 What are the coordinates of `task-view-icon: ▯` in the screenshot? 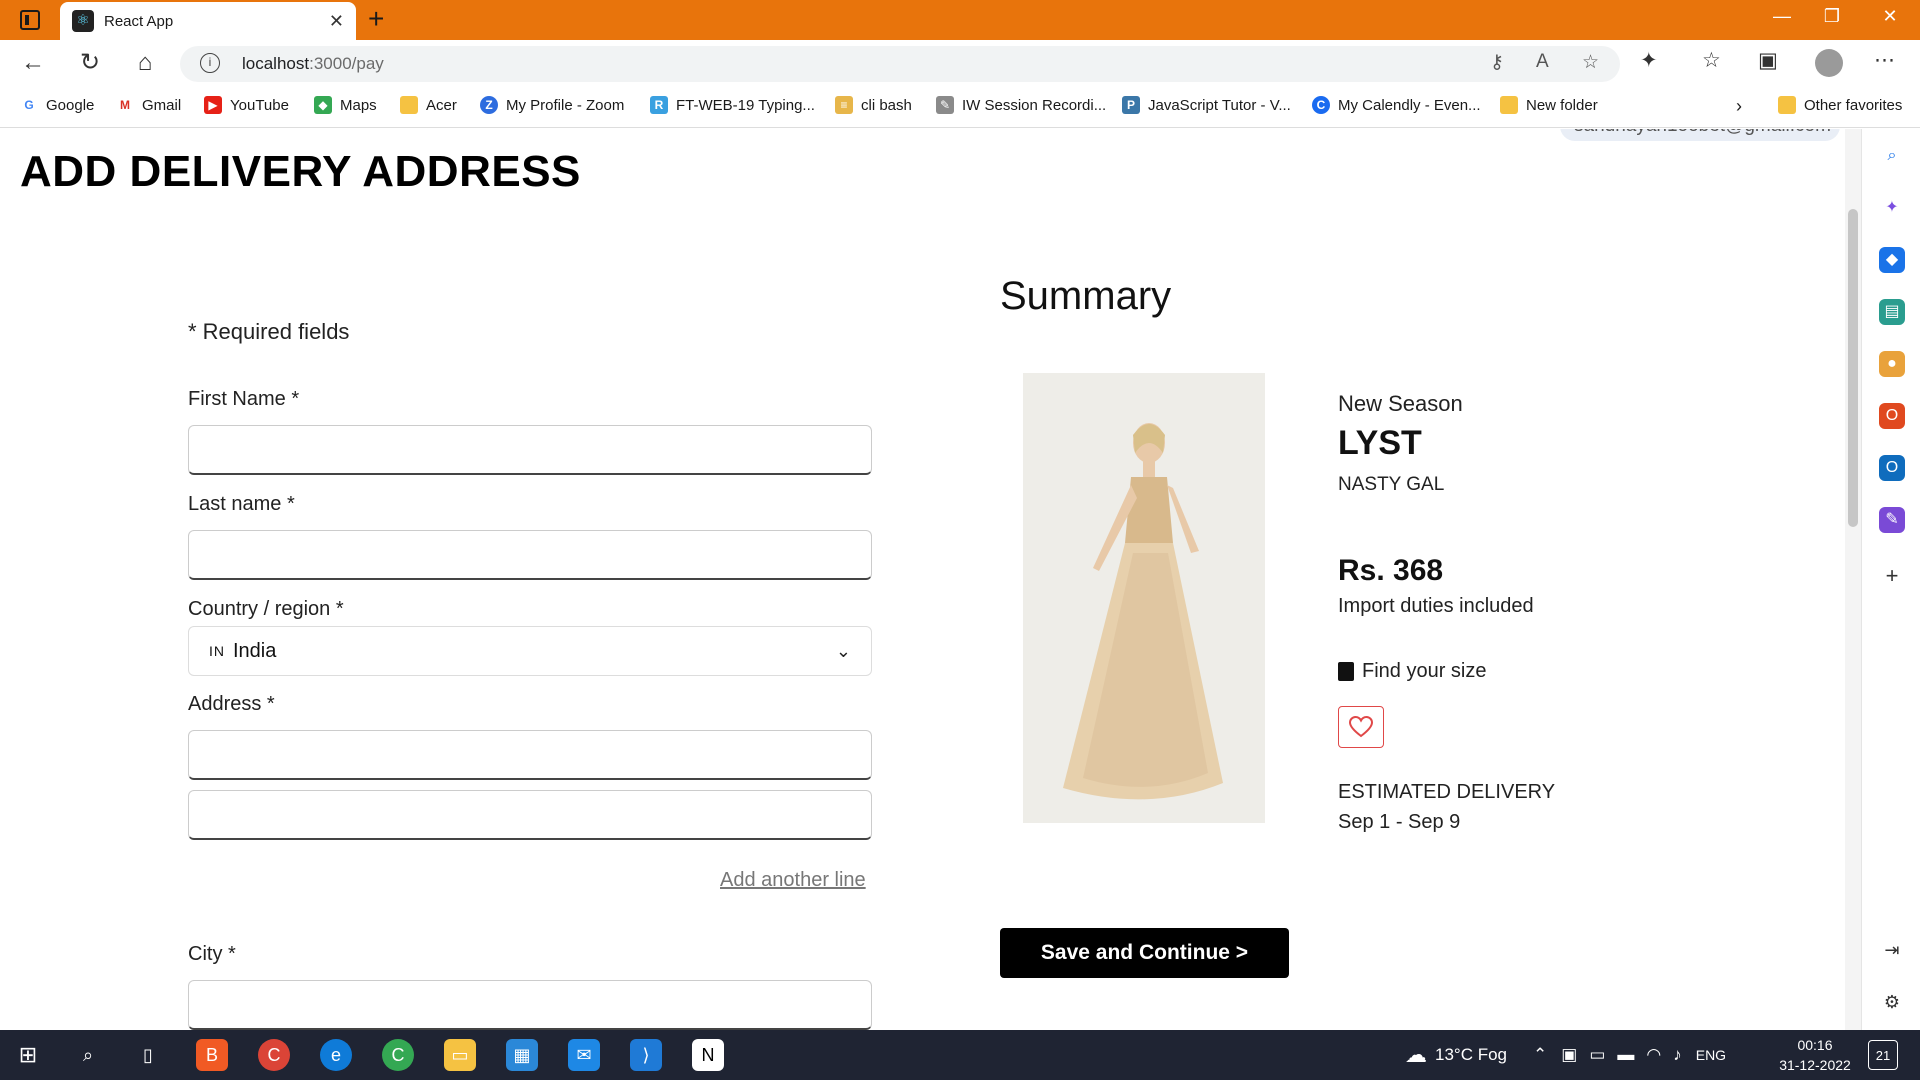 It's located at (148, 1055).